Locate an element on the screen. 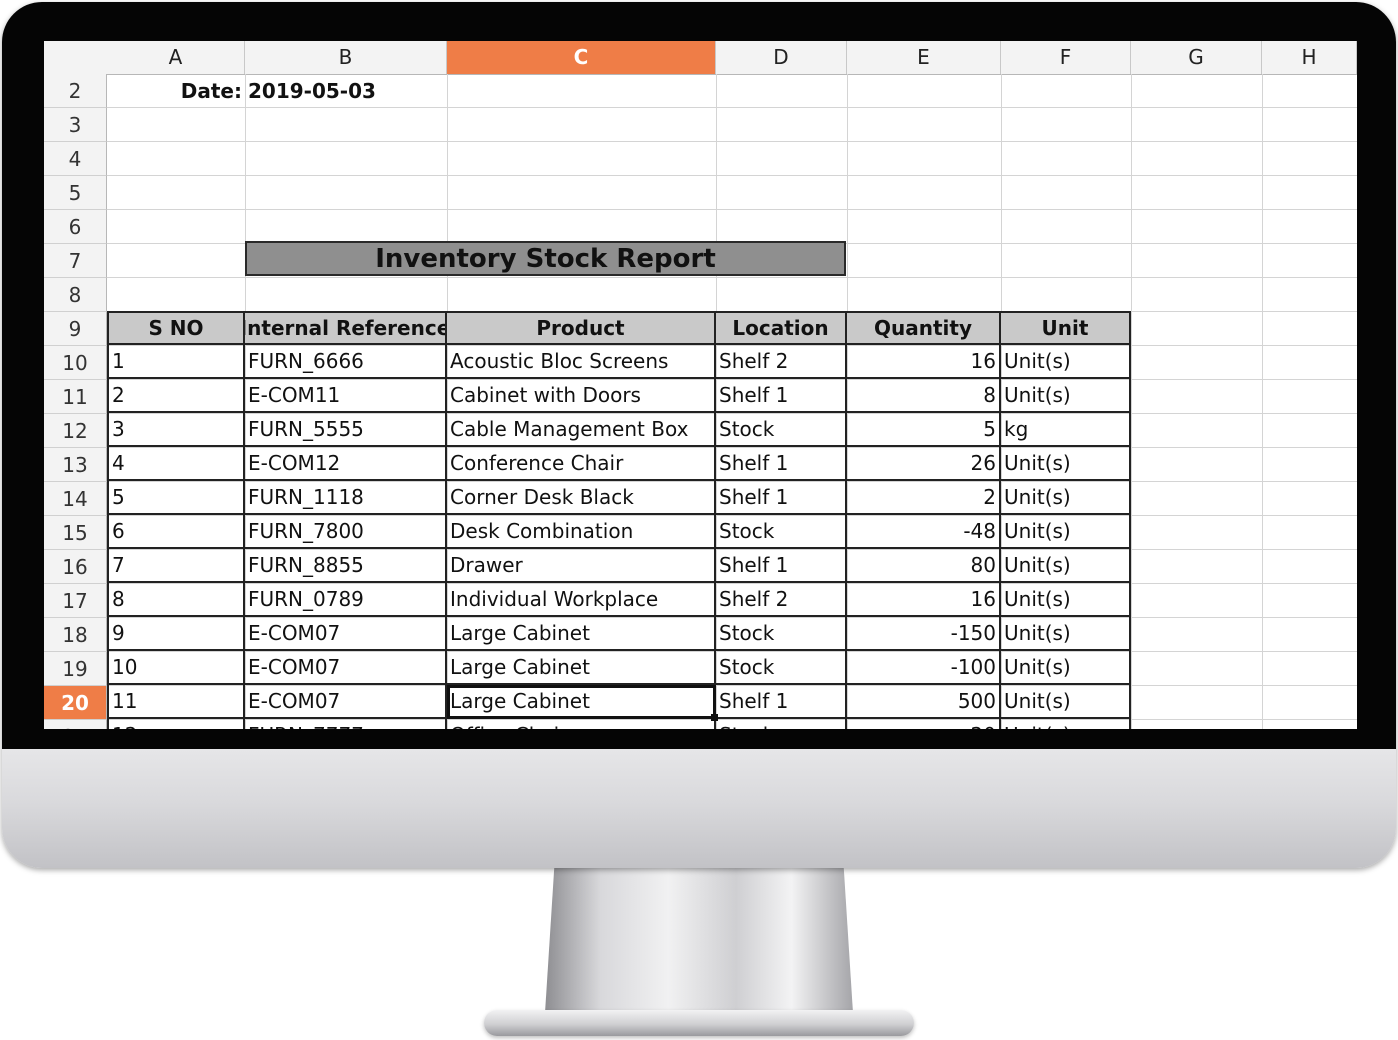  row-header-14: 14 is located at coordinates (75, 499).